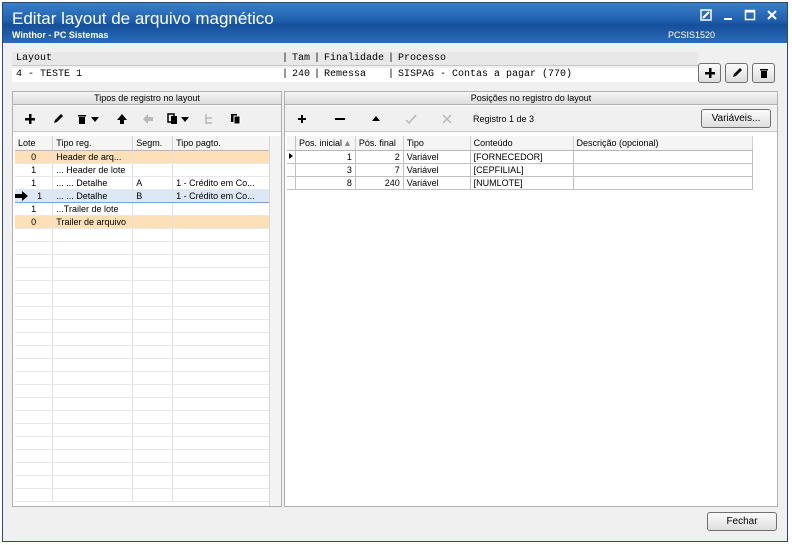 The width and height of the screenshot is (792, 545). I want to click on record-types-toolbar, so click(147, 119).